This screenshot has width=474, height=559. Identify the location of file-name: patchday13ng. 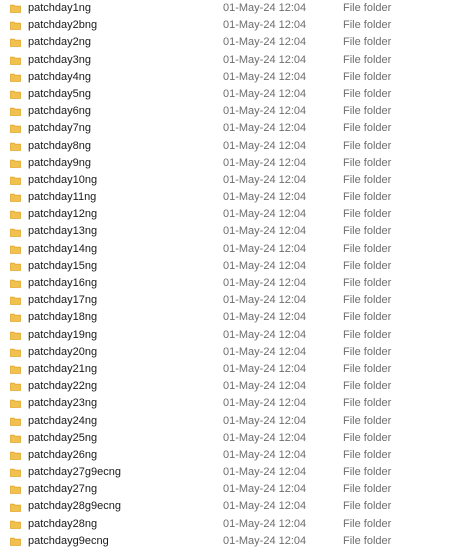
(63, 231).